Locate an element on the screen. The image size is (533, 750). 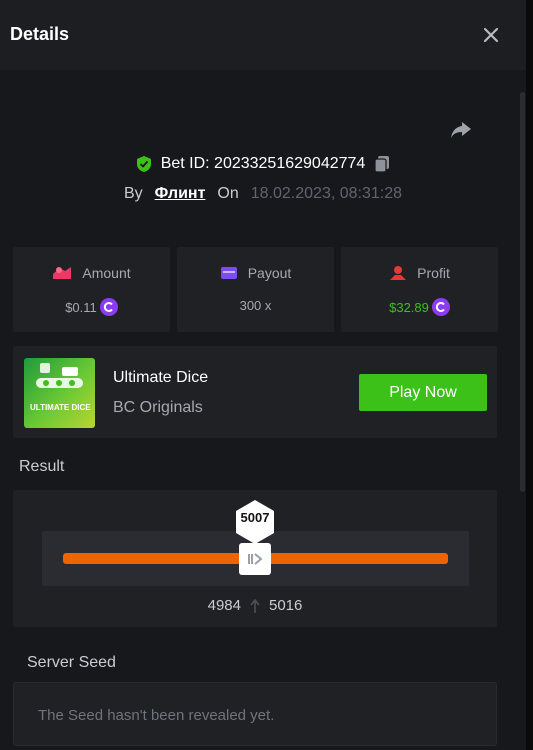
slider-handle-icon is located at coordinates (255, 559).